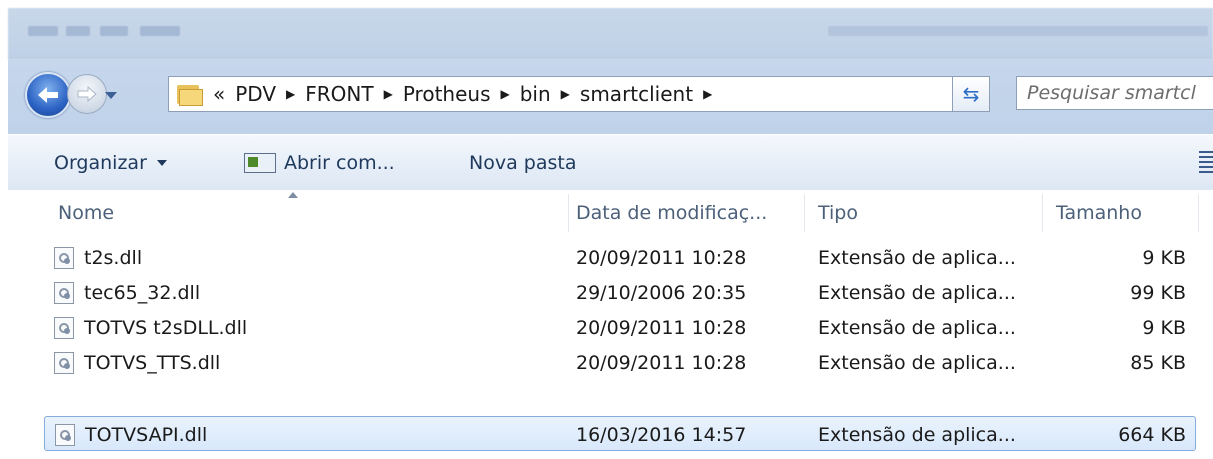 The image size is (1213, 459). What do you see at coordinates (661, 292) in the screenshot?
I see `file-date-cell: 29/10/2006 20:35` at bounding box center [661, 292].